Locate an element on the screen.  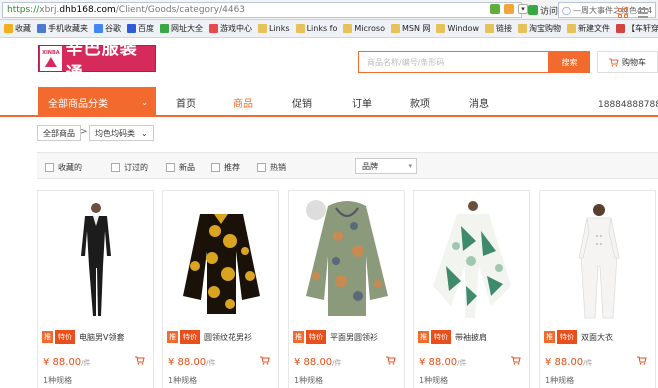
filter-label: 热销 is located at coordinates (278, 167).